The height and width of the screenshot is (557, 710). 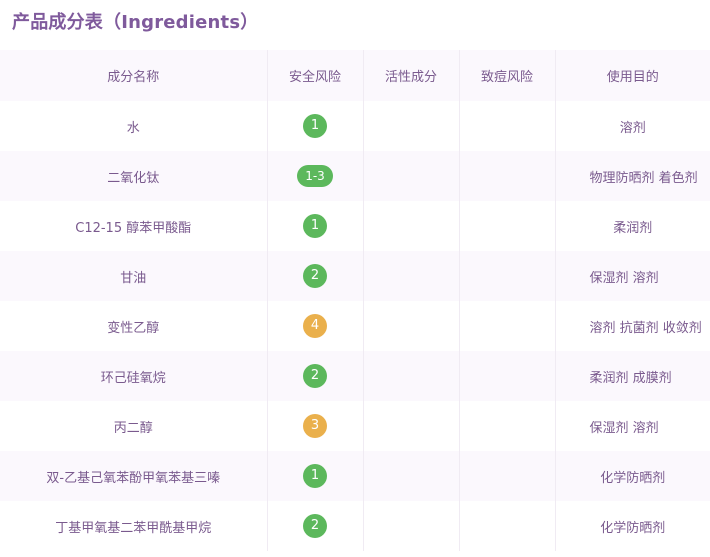 What do you see at coordinates (134, 176) in the screenshot?
I see `ingredient-name: 二氧化钛` at bounding box center [134, 176].